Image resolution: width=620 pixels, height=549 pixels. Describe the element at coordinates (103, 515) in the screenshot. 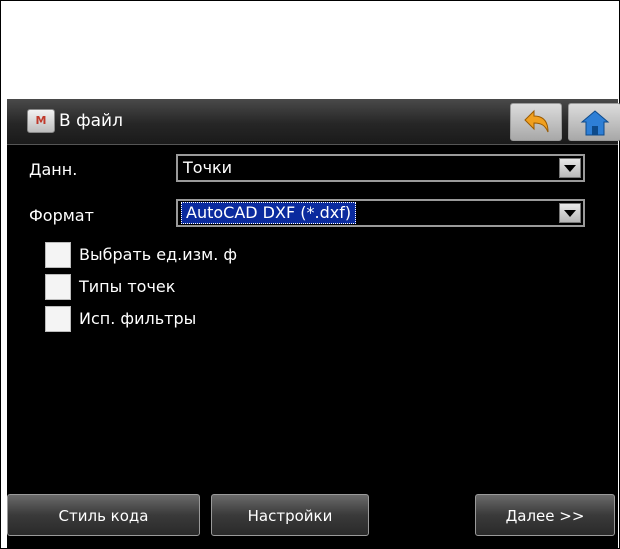

I see `code-style-button: Стиль кода` at that location.